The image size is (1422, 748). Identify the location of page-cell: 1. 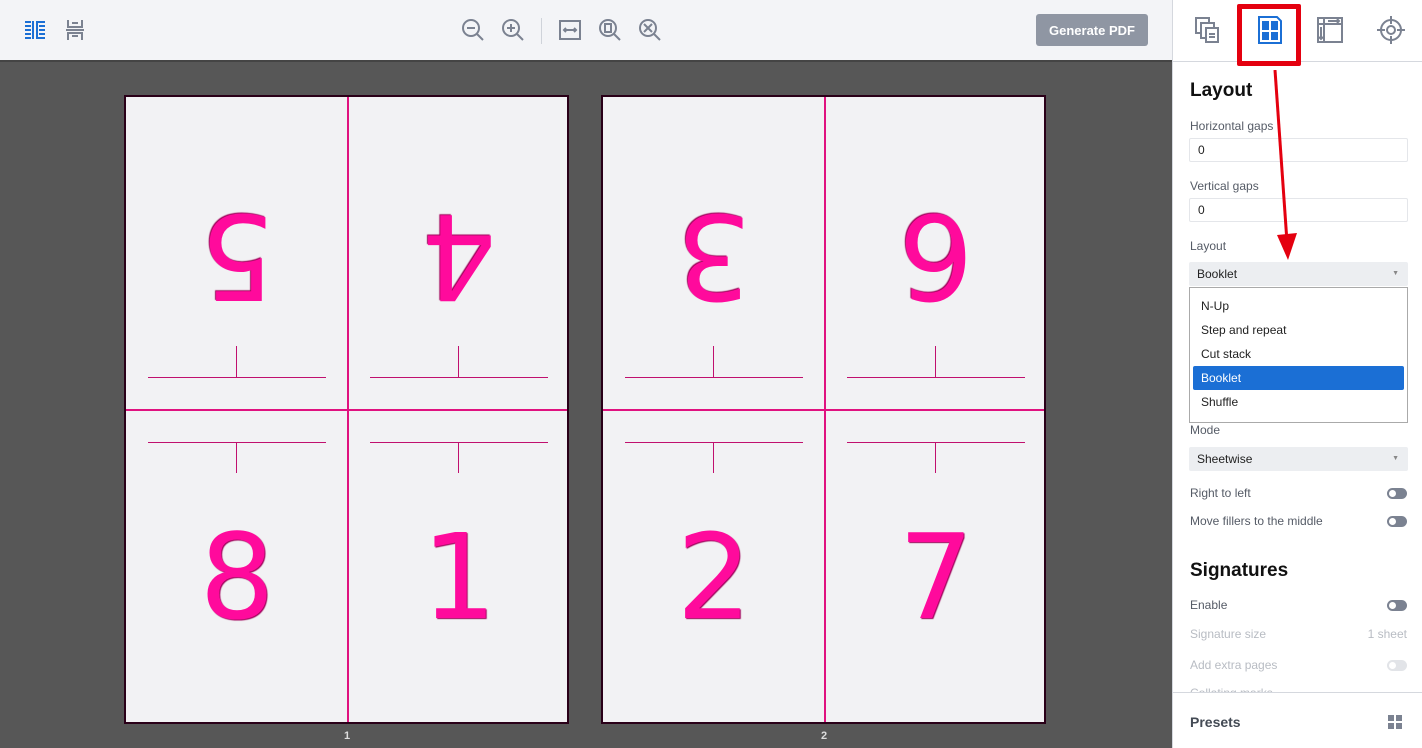
(459, 566).